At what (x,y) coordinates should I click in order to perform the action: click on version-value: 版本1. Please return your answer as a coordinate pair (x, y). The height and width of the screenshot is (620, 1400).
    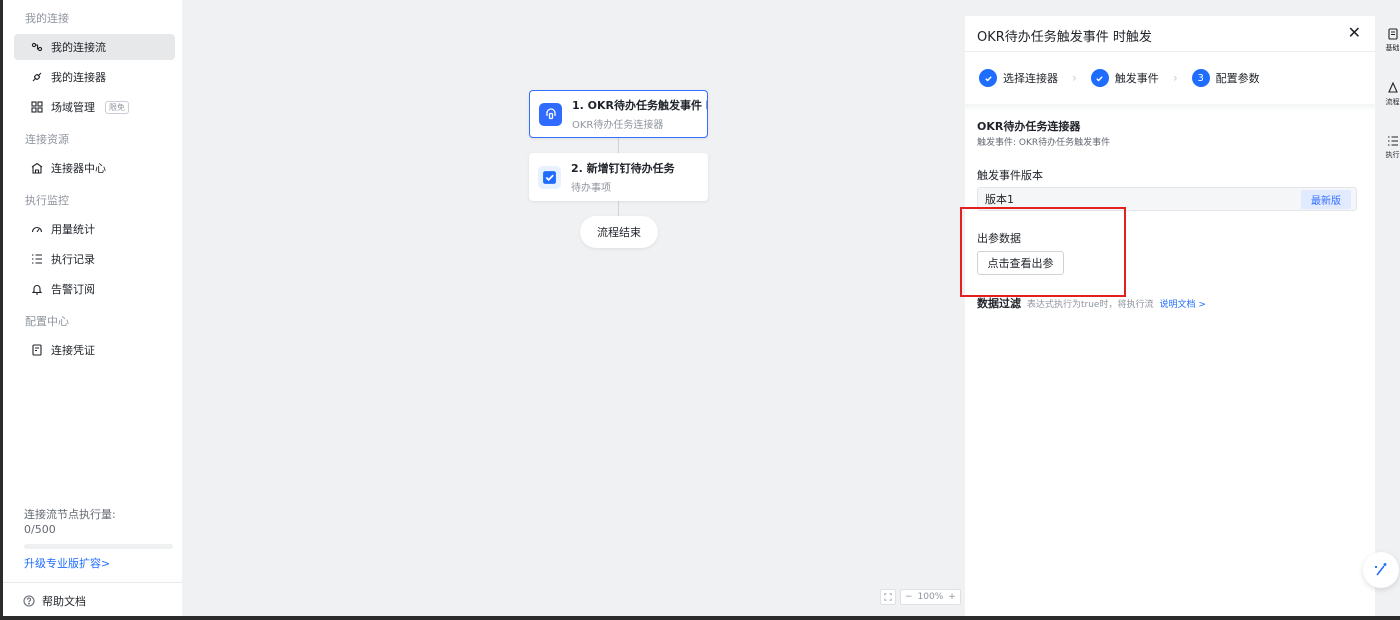
    Looking at the image, I should click on (999, 199).